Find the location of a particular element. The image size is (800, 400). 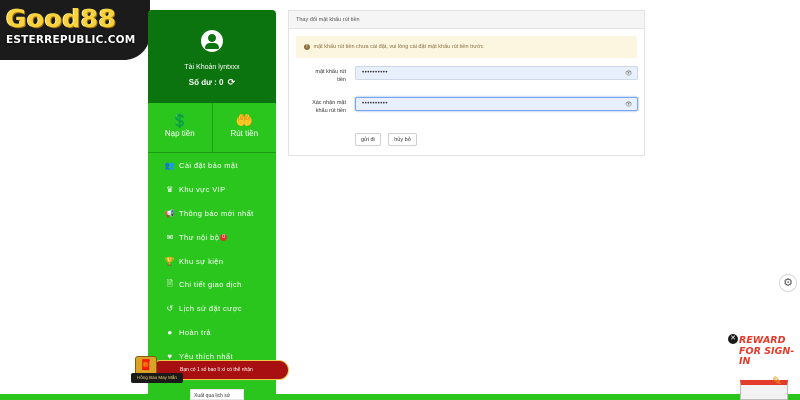

form-actions: gửi đi hủy bỏ is located at coordinates (387, 137).